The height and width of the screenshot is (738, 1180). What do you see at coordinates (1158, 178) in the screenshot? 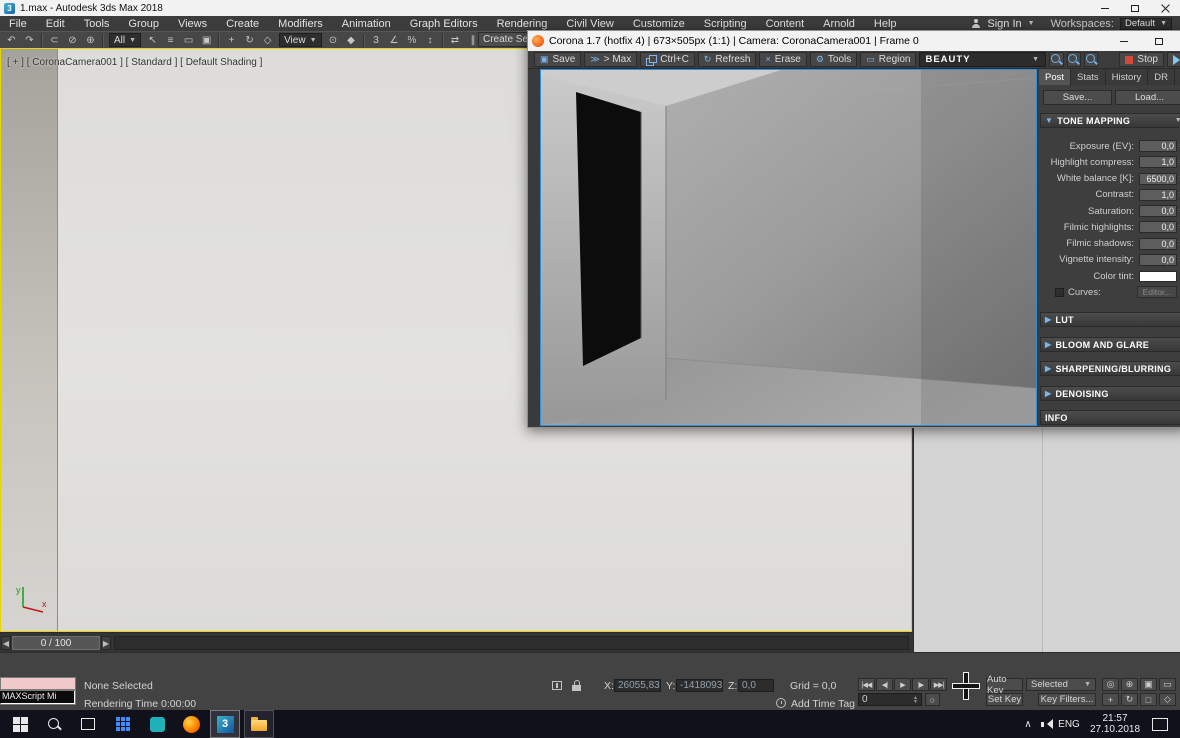
I see `param-field: 6500,0` at bounding box center [1158, 178].